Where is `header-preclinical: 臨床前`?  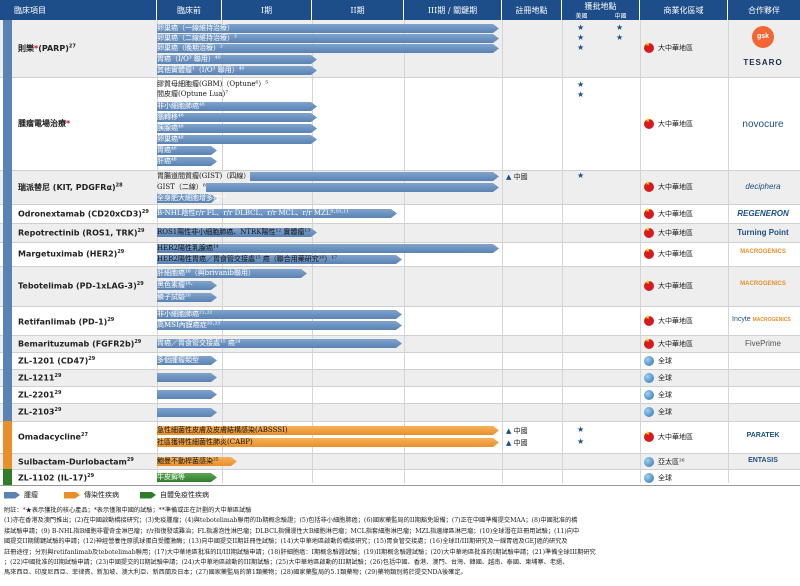
header-preclinical: 臨床前 is located at coordinates (189, 10).